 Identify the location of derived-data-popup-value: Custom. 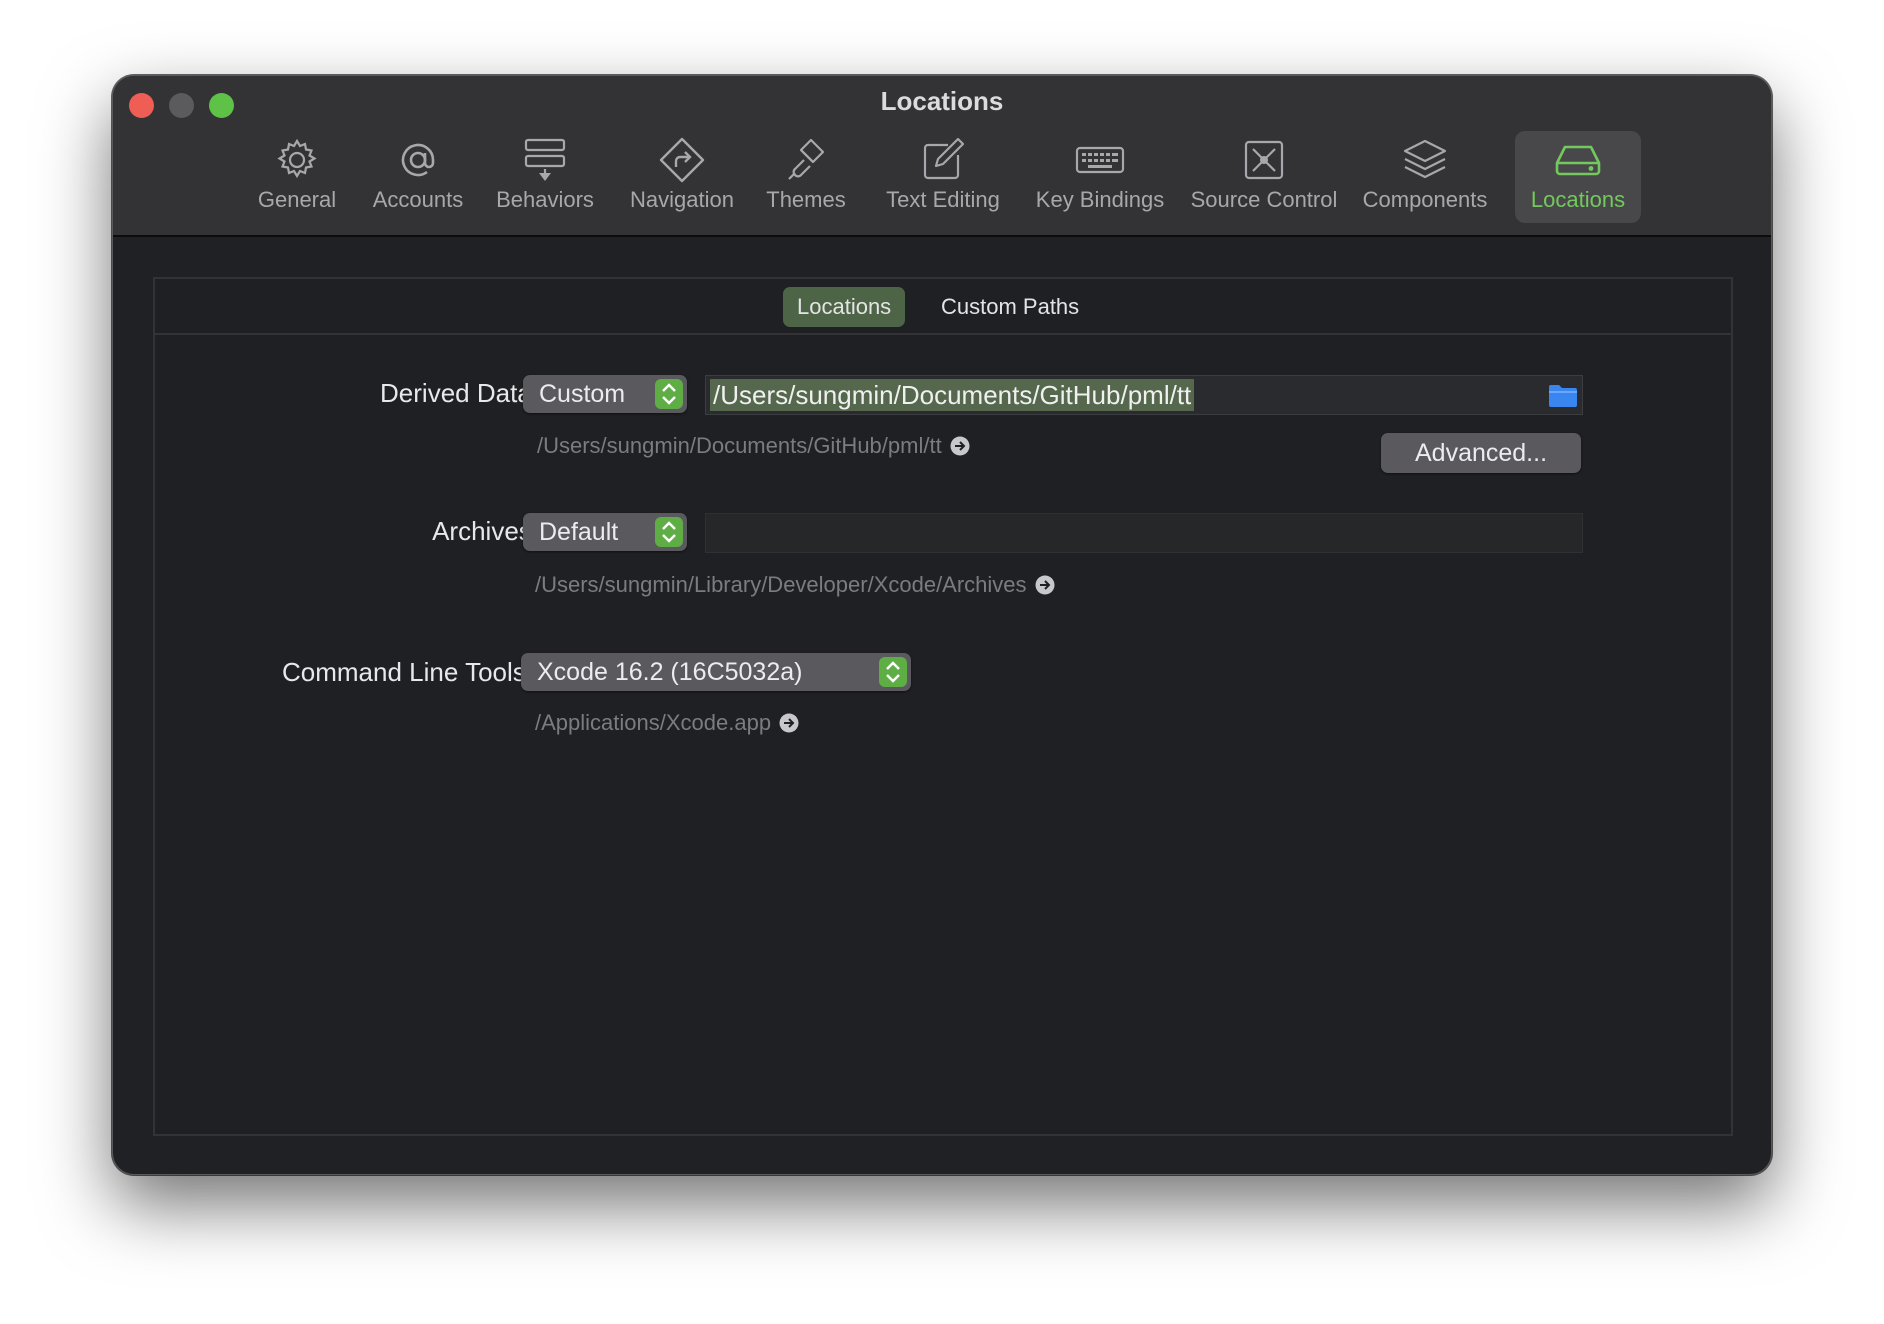
(582, 394).